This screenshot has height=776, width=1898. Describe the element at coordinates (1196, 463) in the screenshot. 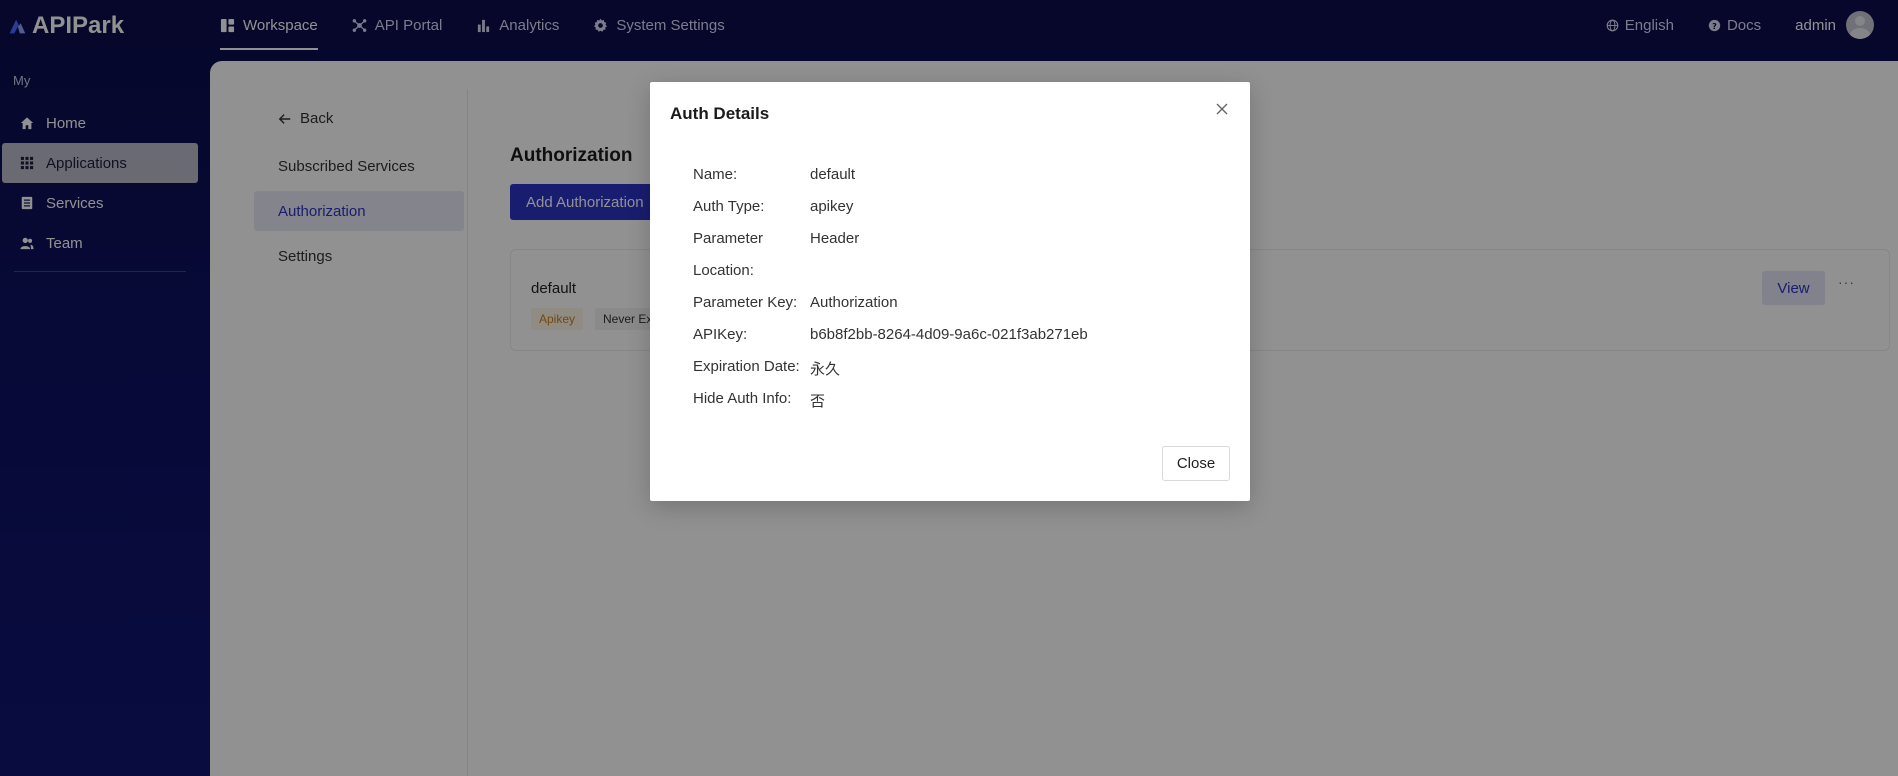

I see `close-button: Close` at that location.